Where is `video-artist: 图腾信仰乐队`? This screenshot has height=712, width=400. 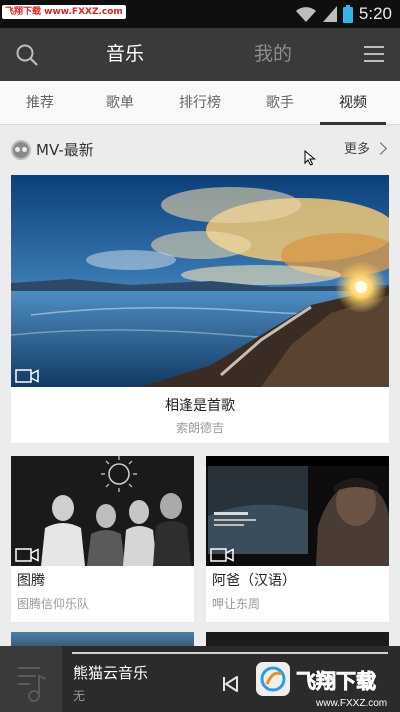
video-artist: 图腾信仰乐队 is located at coordinates (53, 604).